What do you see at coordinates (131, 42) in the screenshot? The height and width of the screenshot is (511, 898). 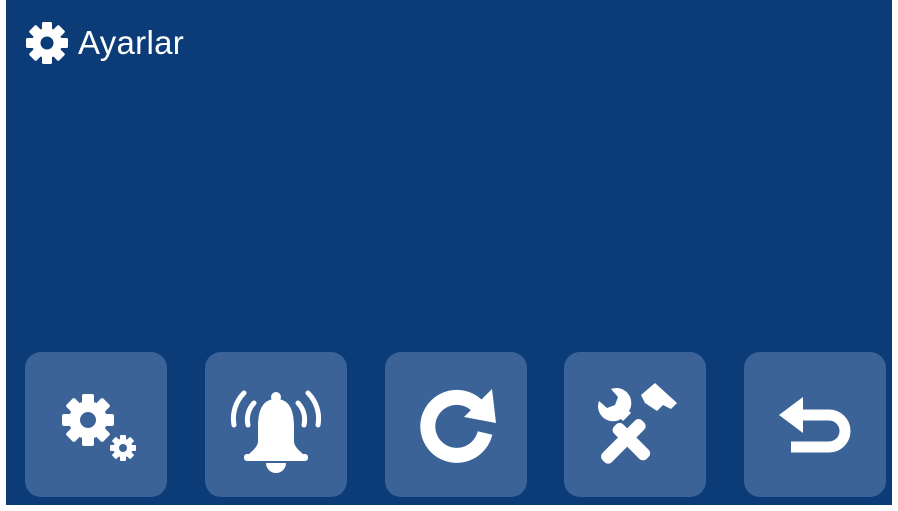 I see `page-title: Ayarlar` at bounding box center [131, 42].